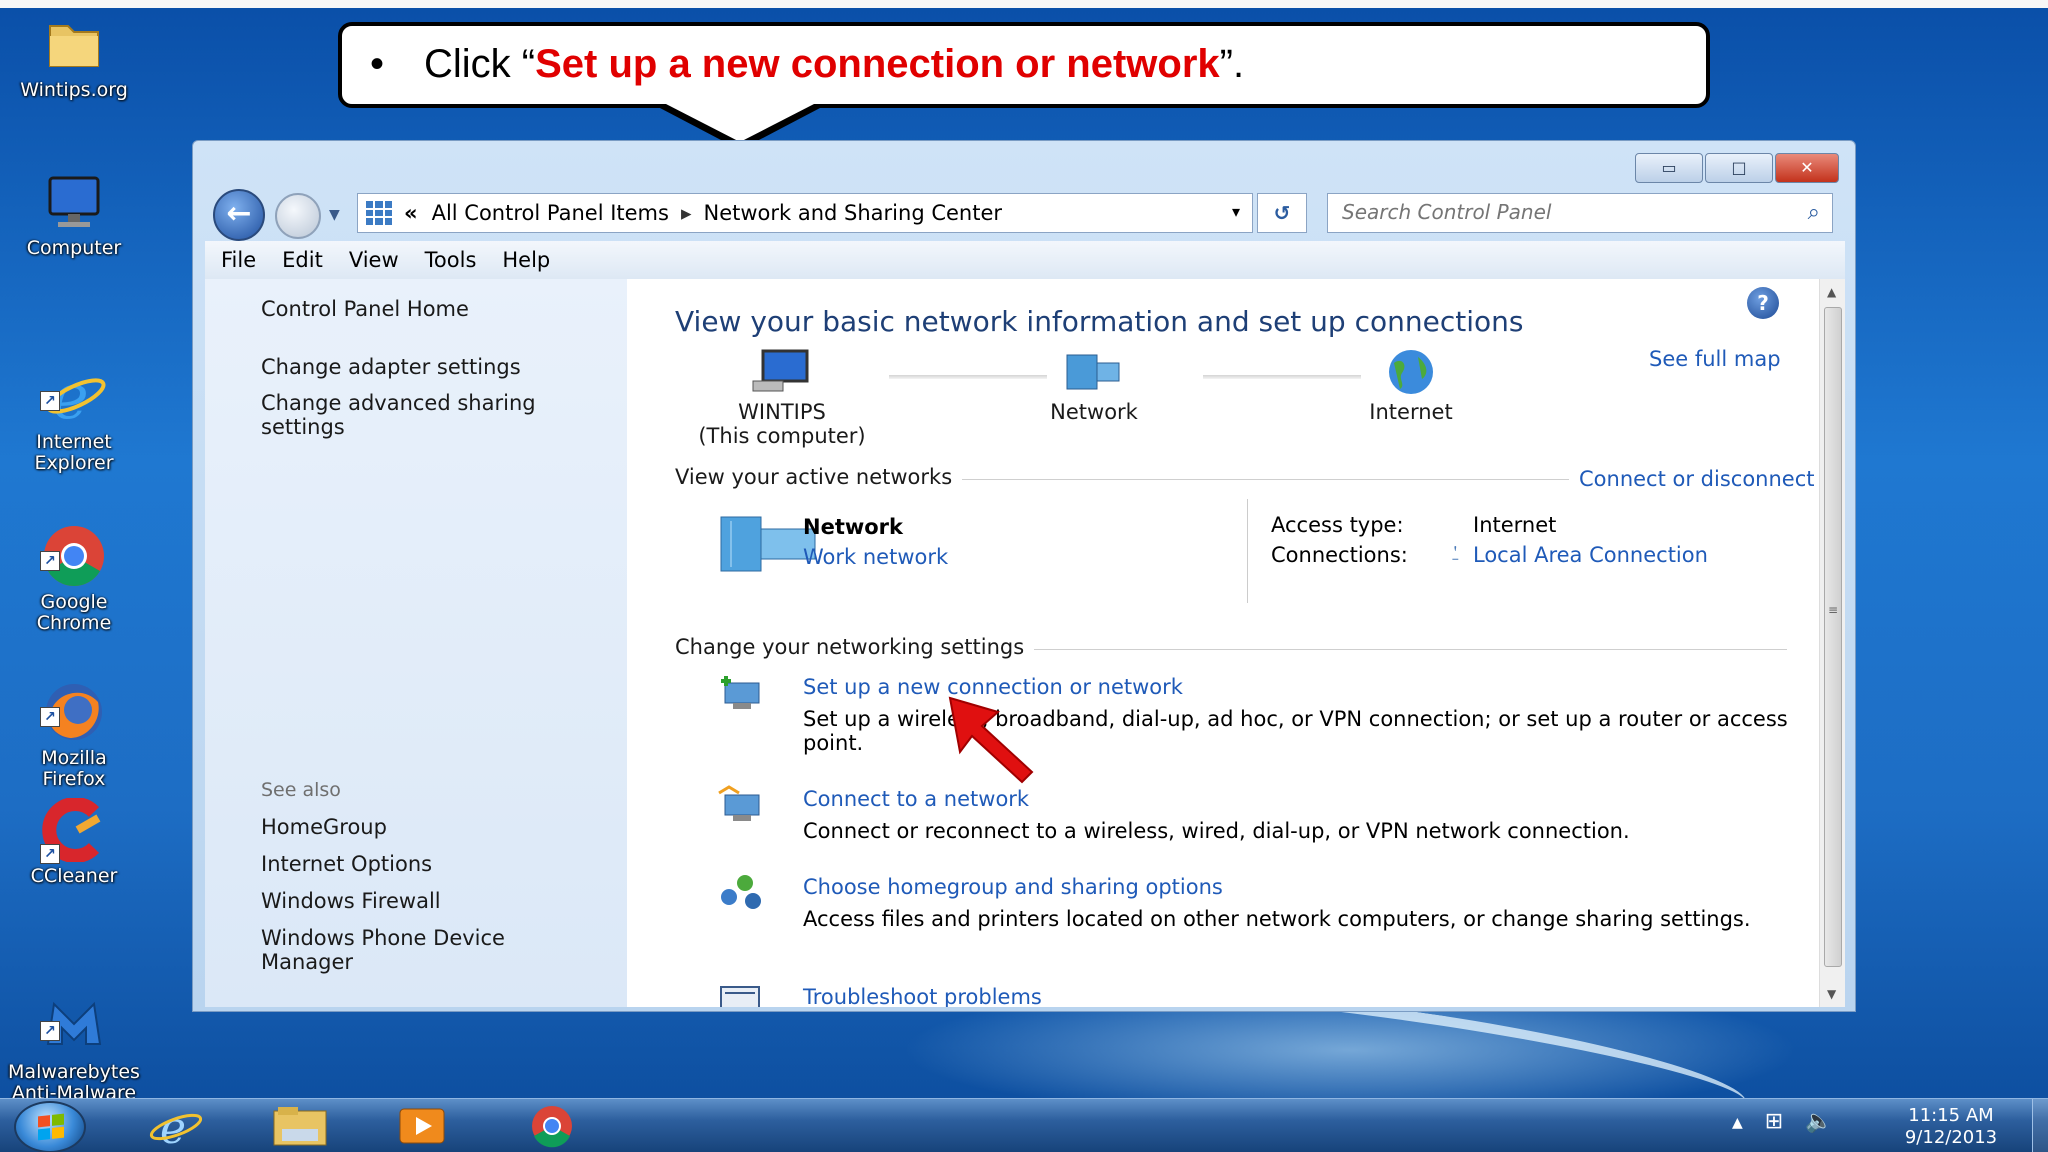 The height and width of the screenshot is (1152, 2048). What do you see at coordinates (1337, 525) in the screenshot?
I see `access-type-label: Access type:` at bounding box center [1337, 525].